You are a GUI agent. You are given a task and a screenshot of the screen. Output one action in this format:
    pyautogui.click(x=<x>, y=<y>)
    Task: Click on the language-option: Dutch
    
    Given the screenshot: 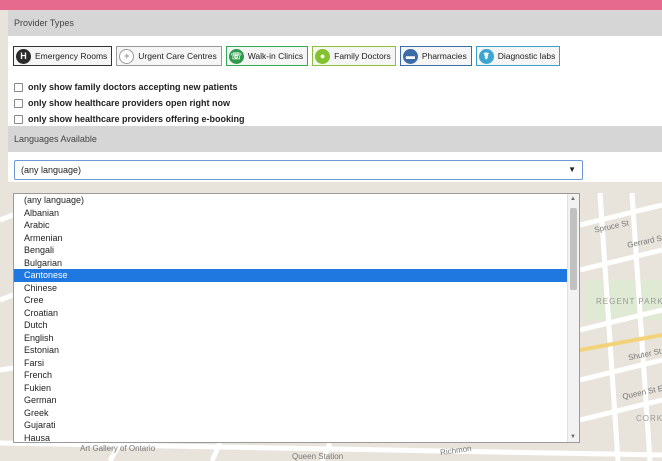 What is the action you would take?
    pyautogui.click(x=291, y=325)
    